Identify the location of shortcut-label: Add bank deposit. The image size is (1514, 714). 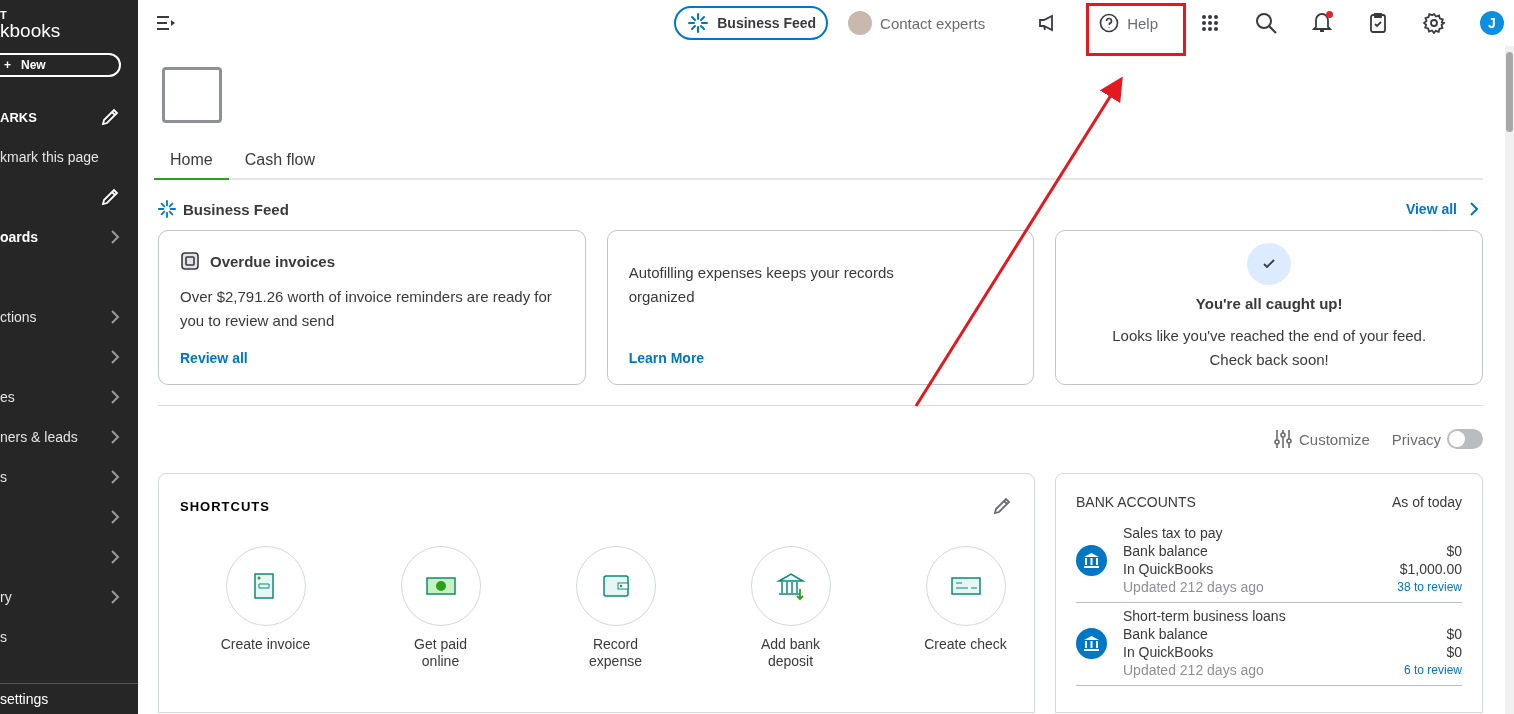
(790, 653).